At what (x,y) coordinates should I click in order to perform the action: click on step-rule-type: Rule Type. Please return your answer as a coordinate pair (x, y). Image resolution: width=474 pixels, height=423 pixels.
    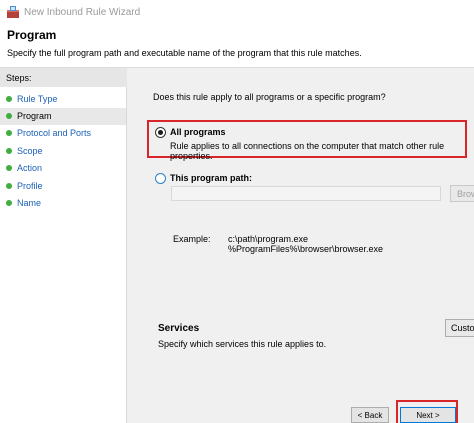
    Looking at the image, I should click on (63, 99).